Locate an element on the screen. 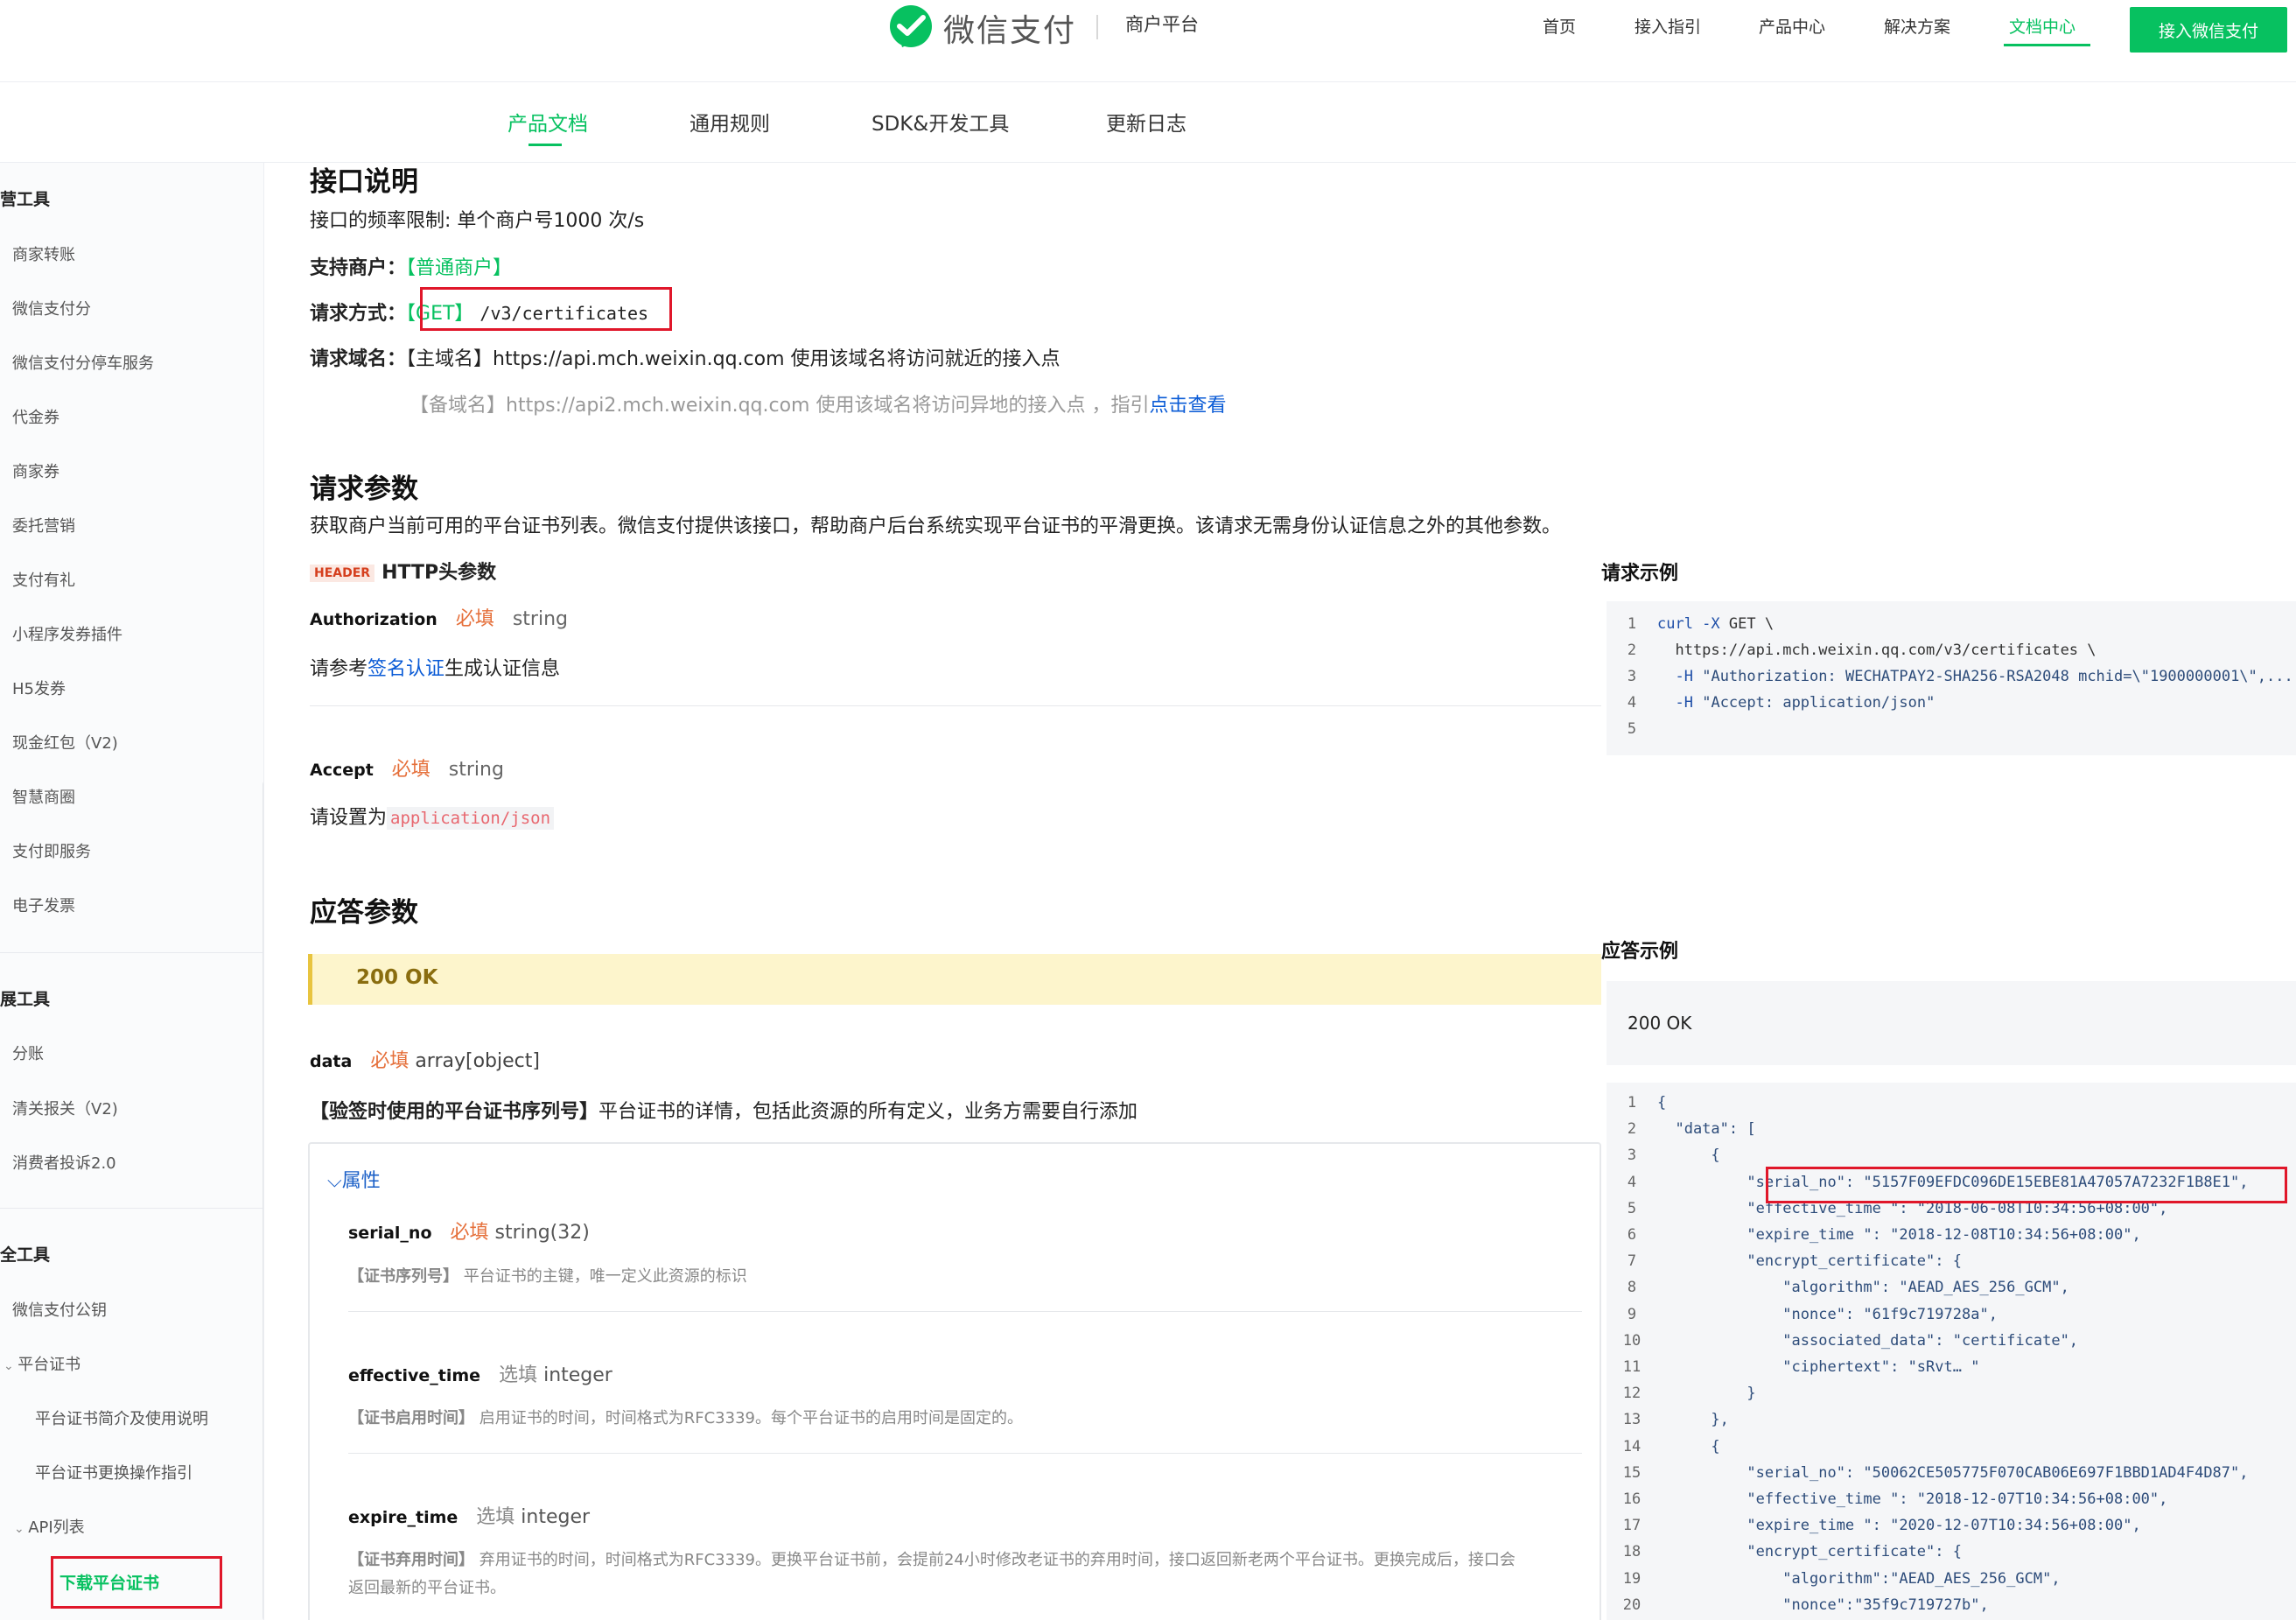  code-line: 14 { is located at coordinates (1671, 1446).